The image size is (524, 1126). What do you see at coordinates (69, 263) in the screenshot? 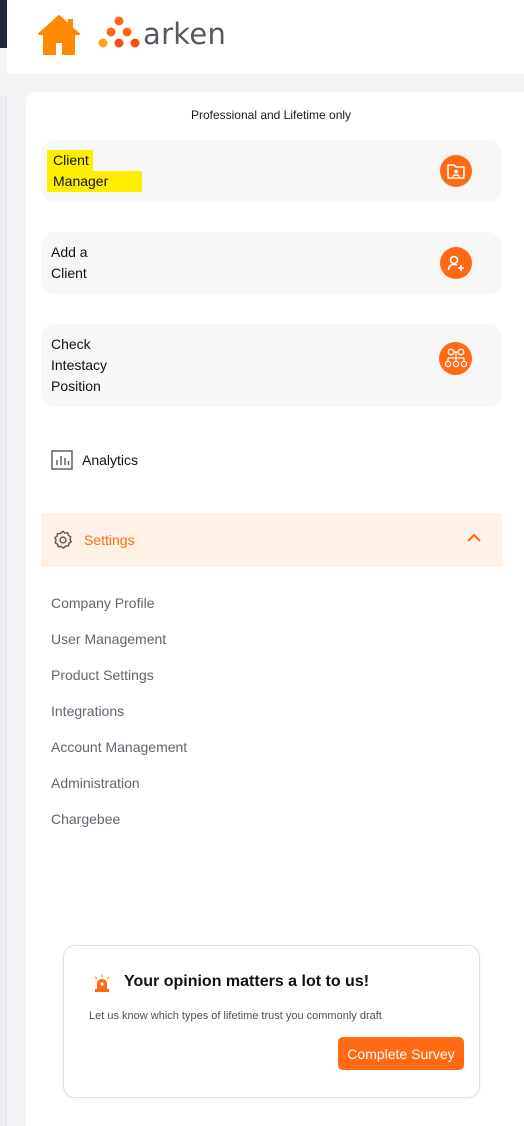
I see `add-client-label: Add a Client` at bounding box center [69, 263].